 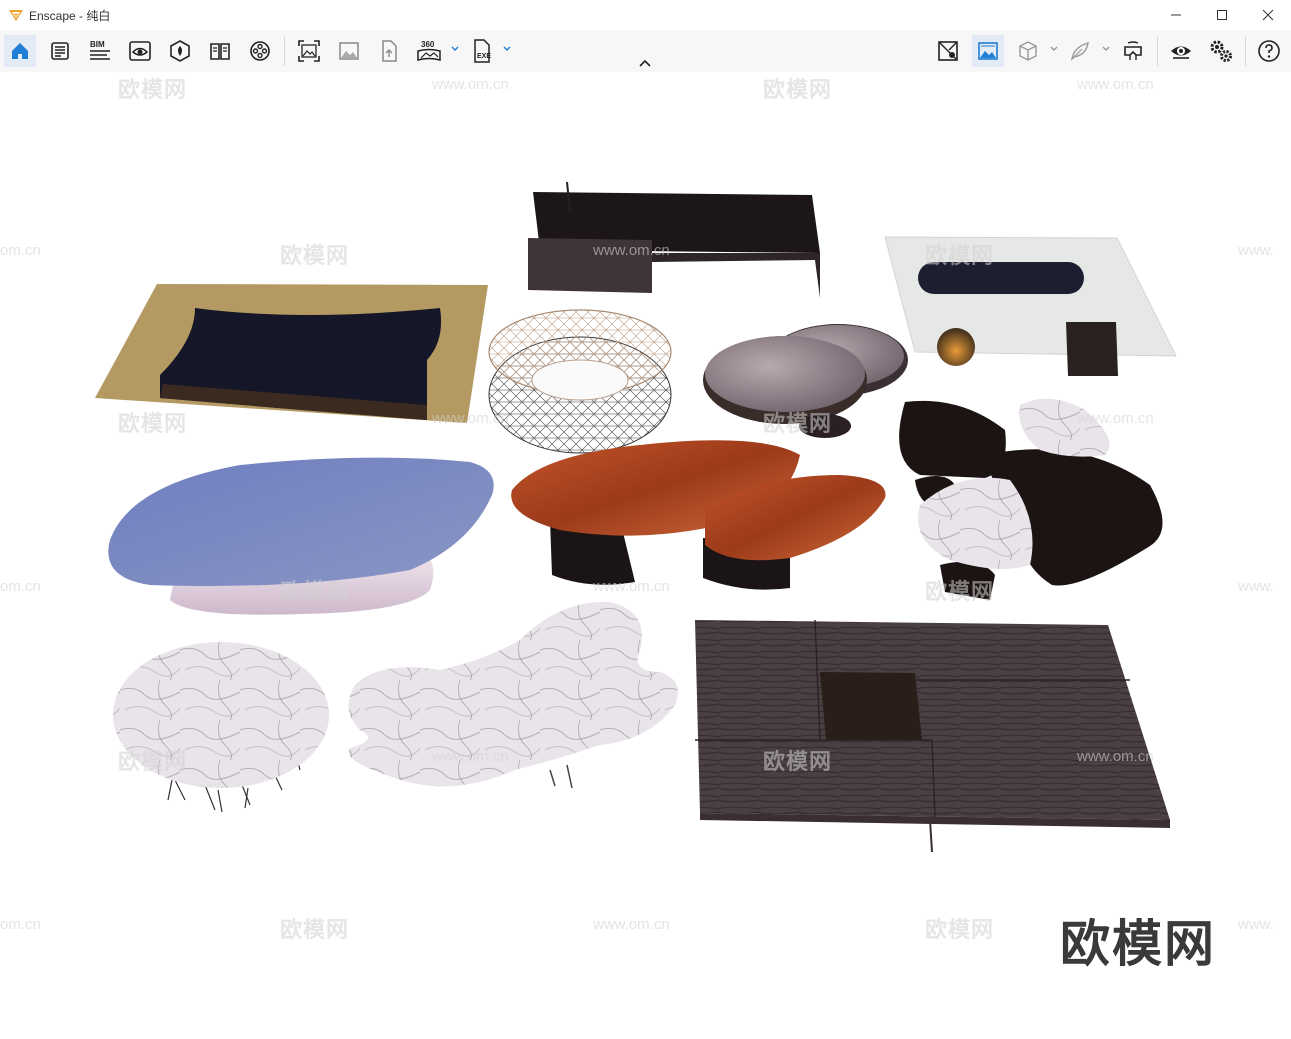 I want to click on pebble-cluster-tables, so click(x=1031, y=499).